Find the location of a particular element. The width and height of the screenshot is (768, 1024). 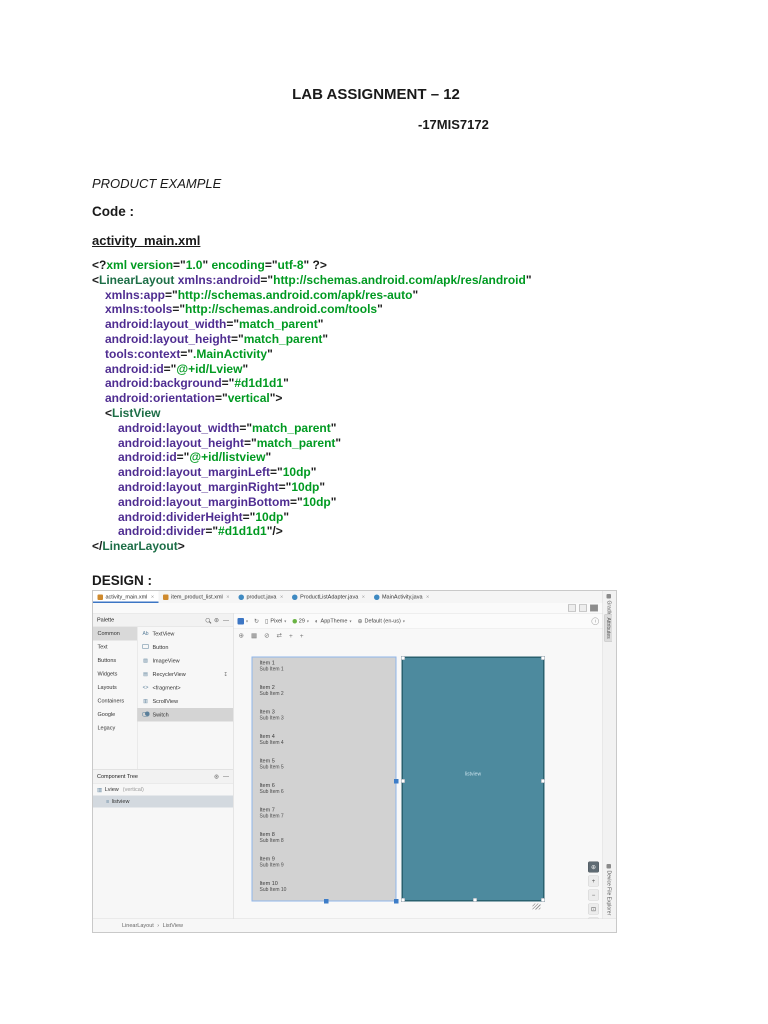

view-options-icon: ▦ is located at coordinates (254, 636).